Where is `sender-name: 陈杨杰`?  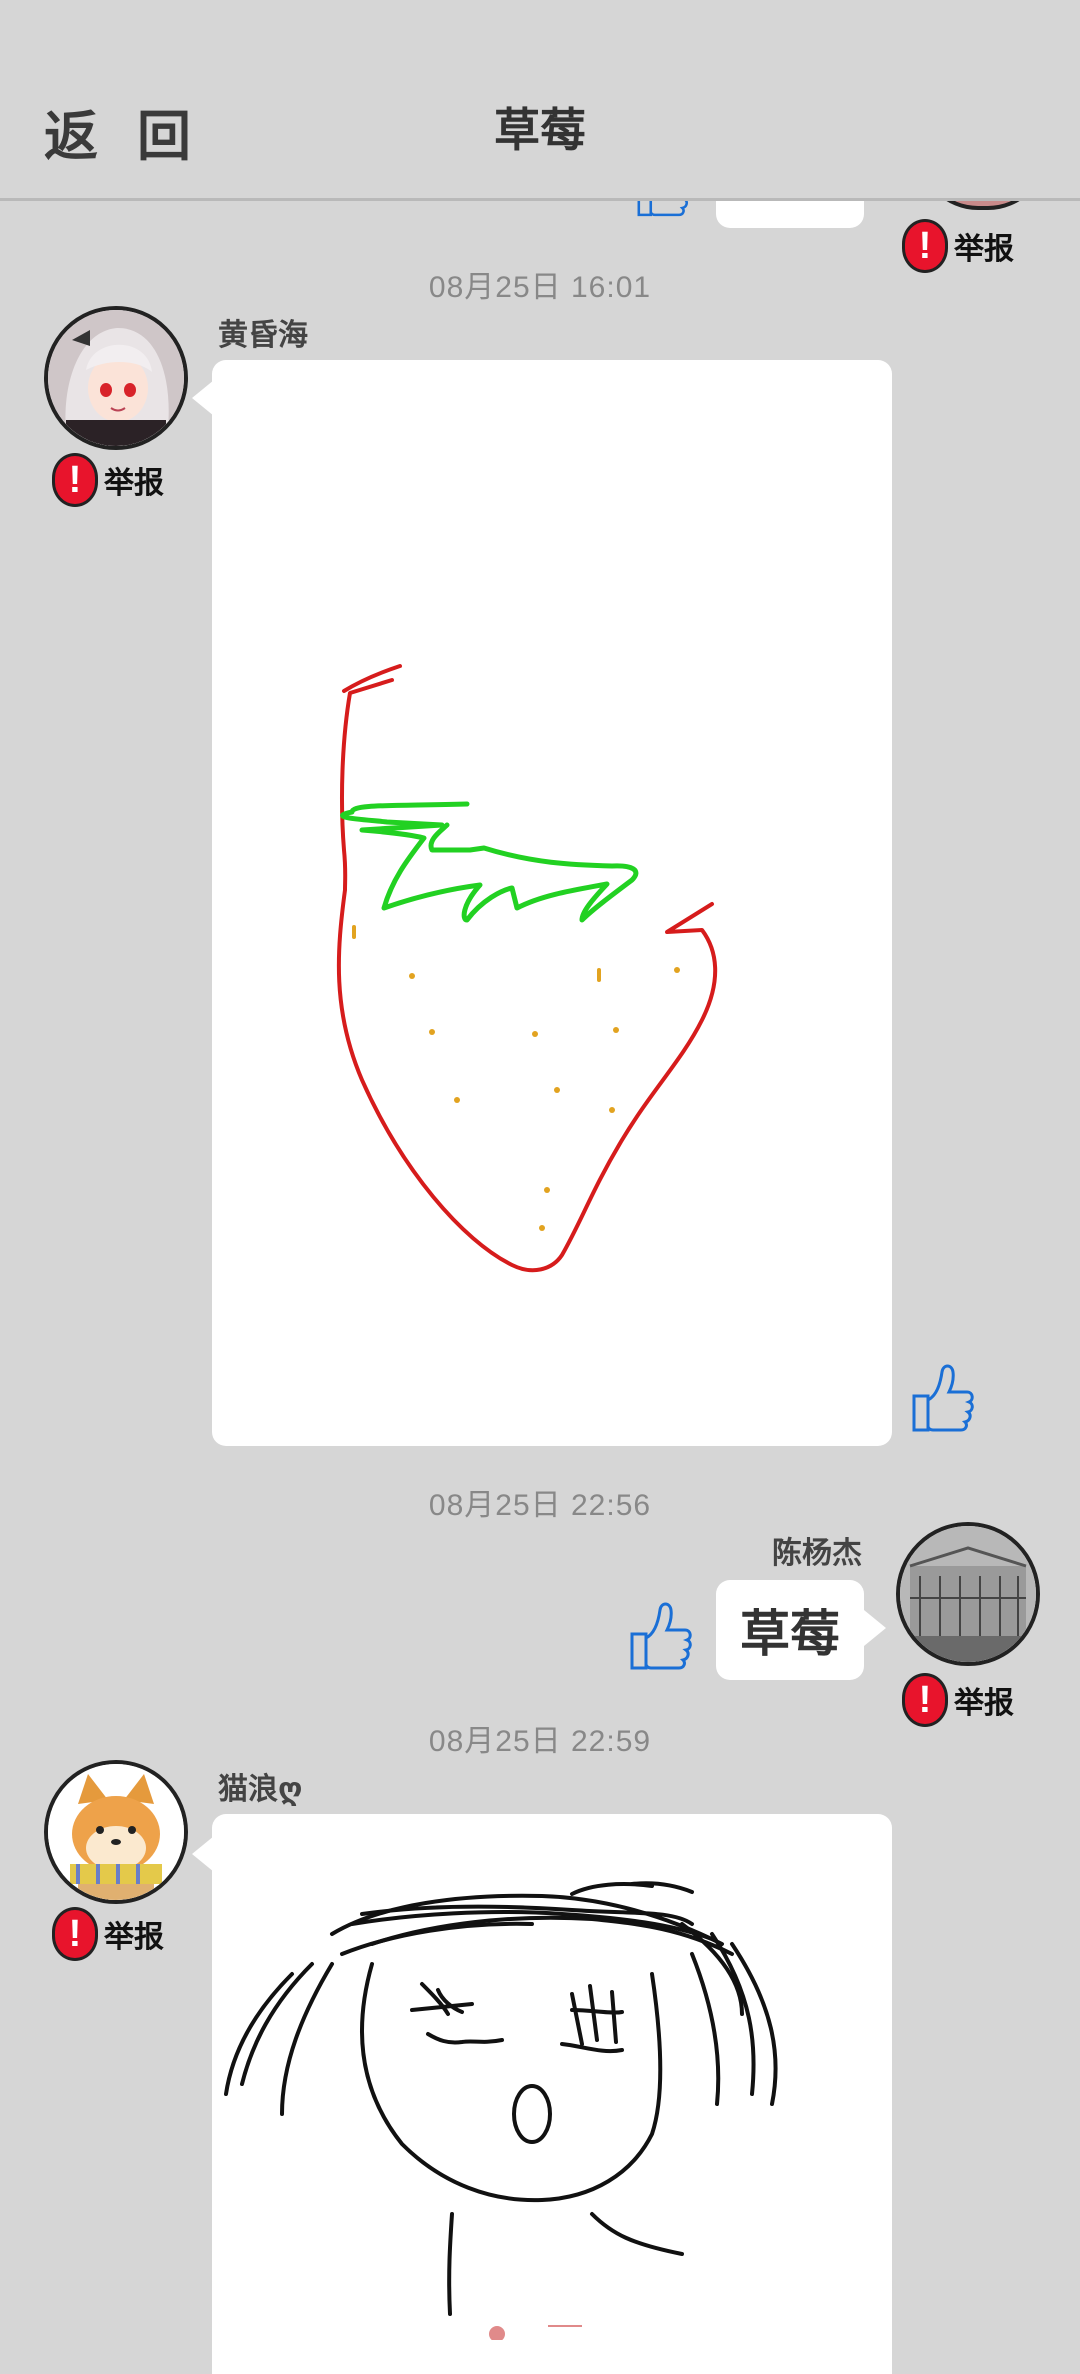
sender-name: 陈杨杰 is located at coordinates (817, 1553).